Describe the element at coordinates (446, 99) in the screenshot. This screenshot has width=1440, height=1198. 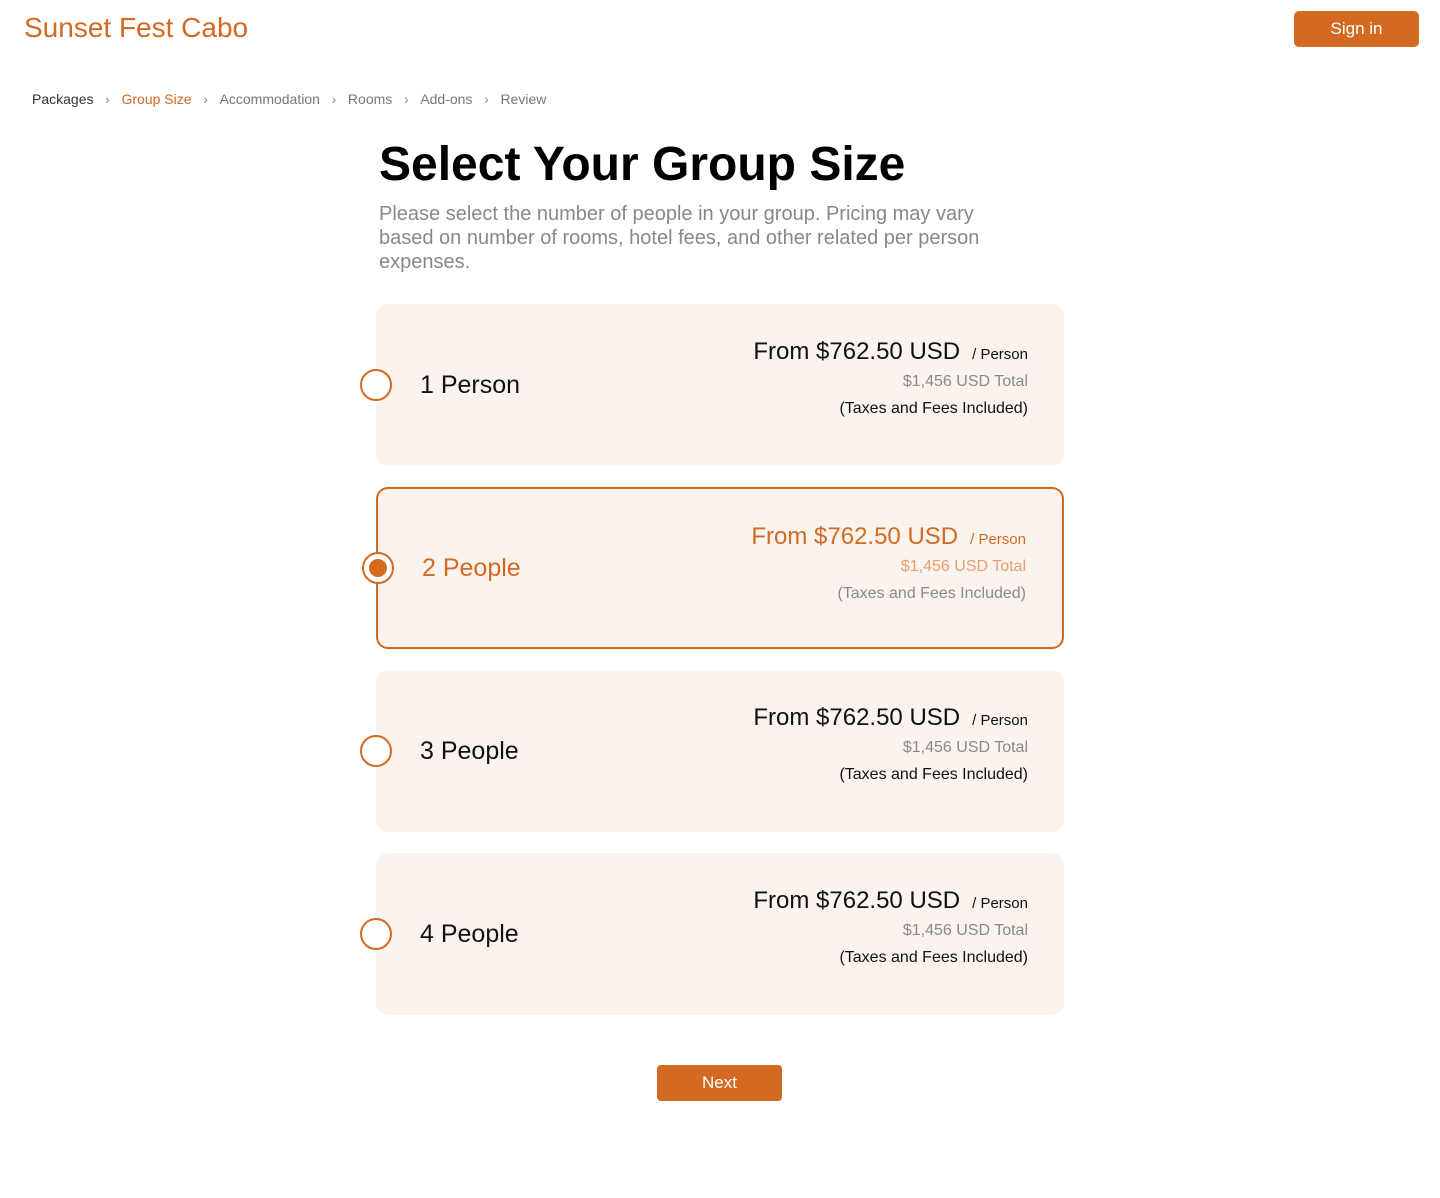
I see `breadcrumb-add-ons: Add-ons` at that location.